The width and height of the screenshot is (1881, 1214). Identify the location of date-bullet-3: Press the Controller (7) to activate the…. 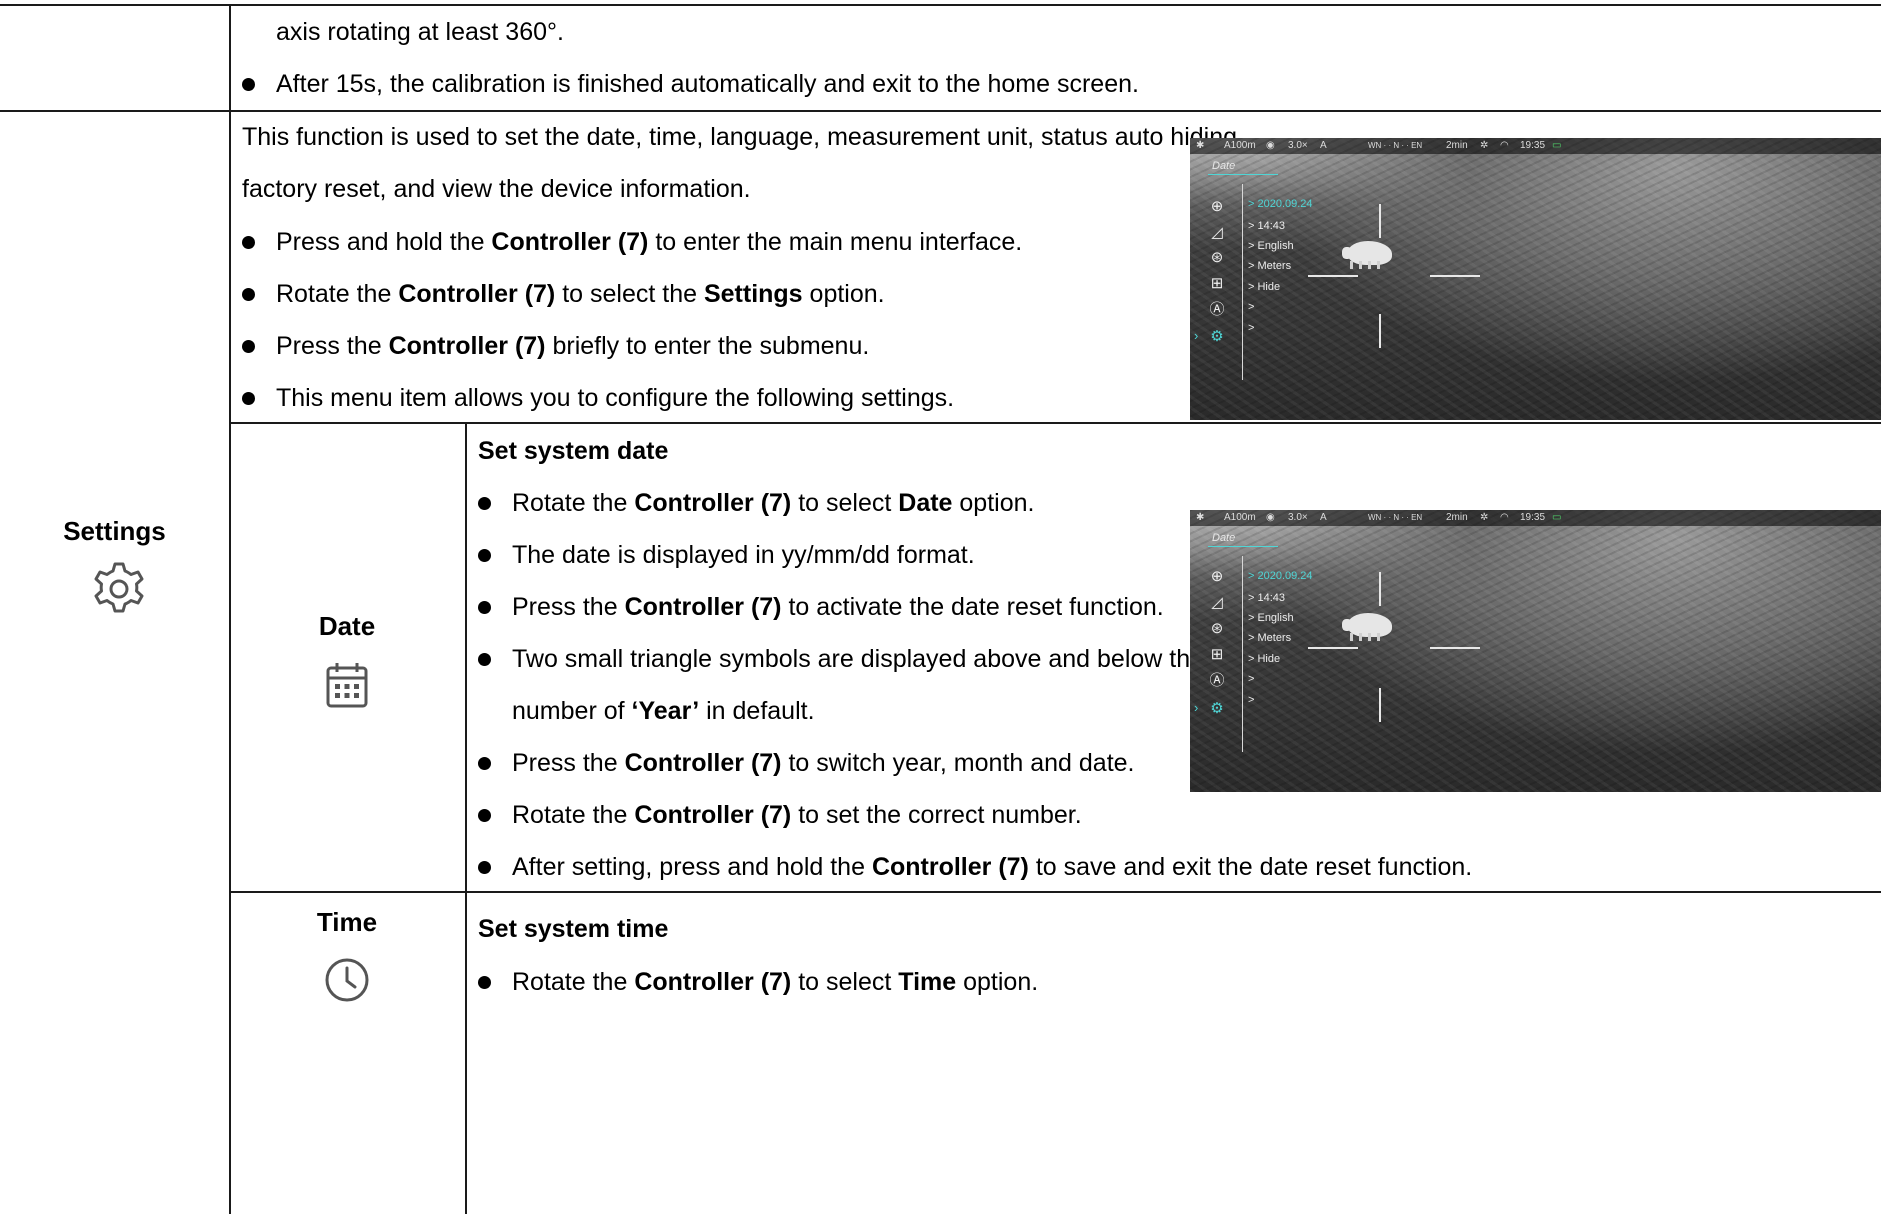
(838, 607).